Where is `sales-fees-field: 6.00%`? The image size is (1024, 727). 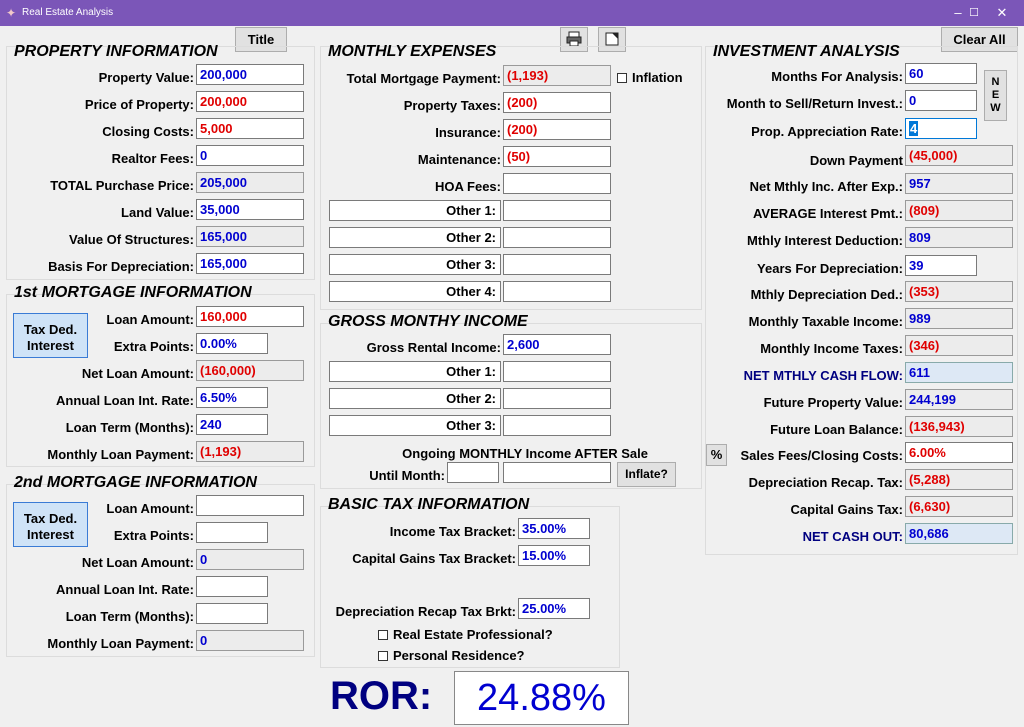 sales-fees-field: 6.00% is located at coordinates (959, 452).